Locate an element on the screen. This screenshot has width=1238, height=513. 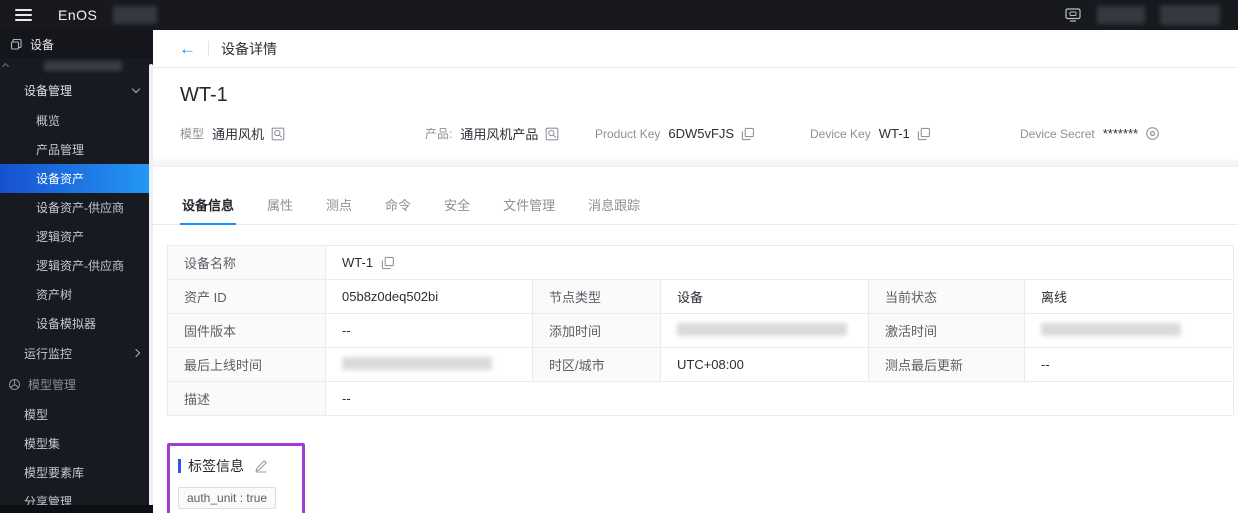
tab-bar: 设备信息 属性 测点 命令 安全 文件管理 消息跟踪 is located at coordinates (695, 206).